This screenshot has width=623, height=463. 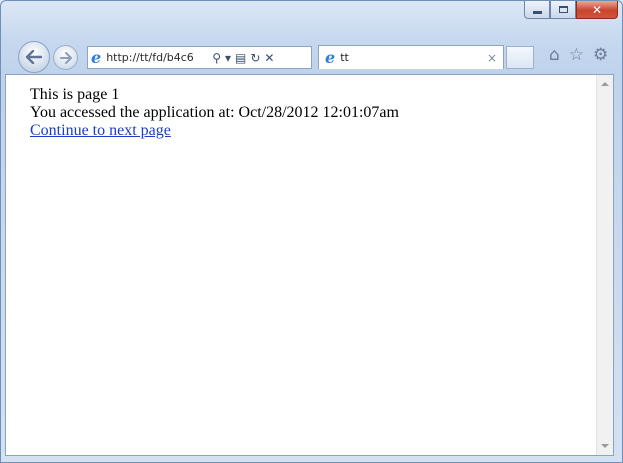 I want to click on page-line-1: This is page 1, so click(x=75, y=94).